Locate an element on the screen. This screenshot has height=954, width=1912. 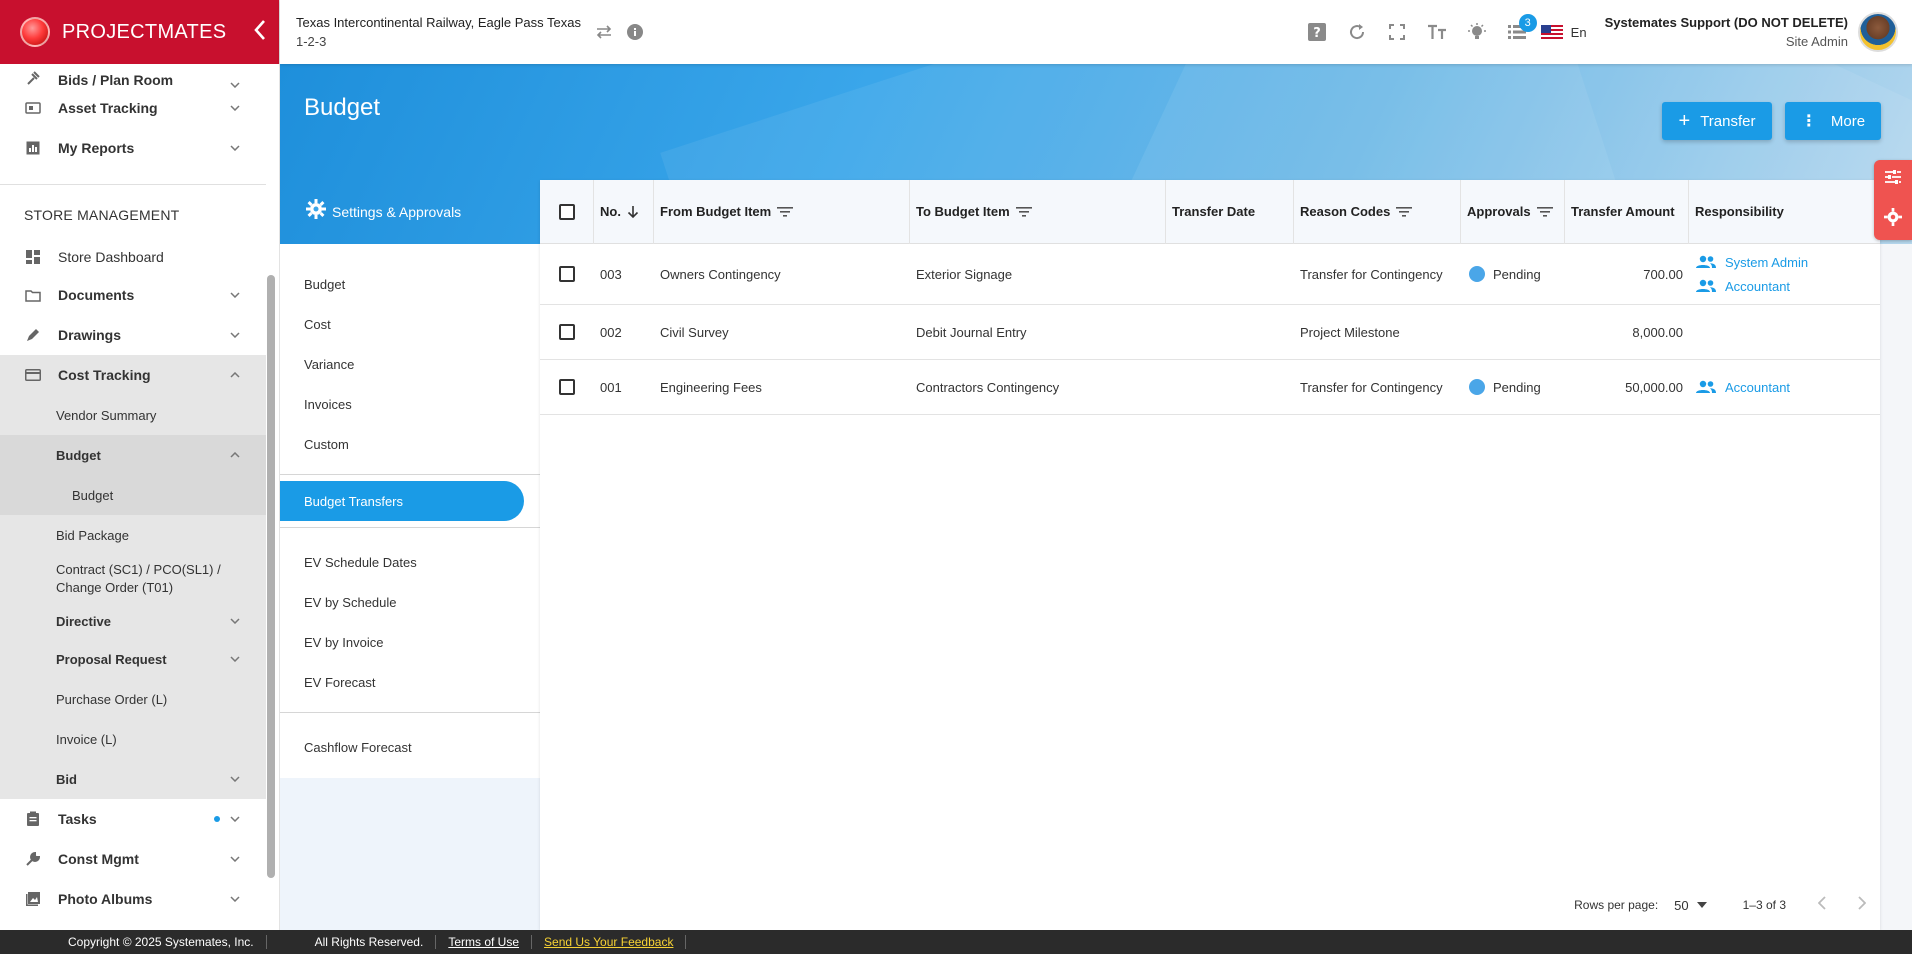
brand-bar: PROJECTMATES is located at coordinates (139, 32).